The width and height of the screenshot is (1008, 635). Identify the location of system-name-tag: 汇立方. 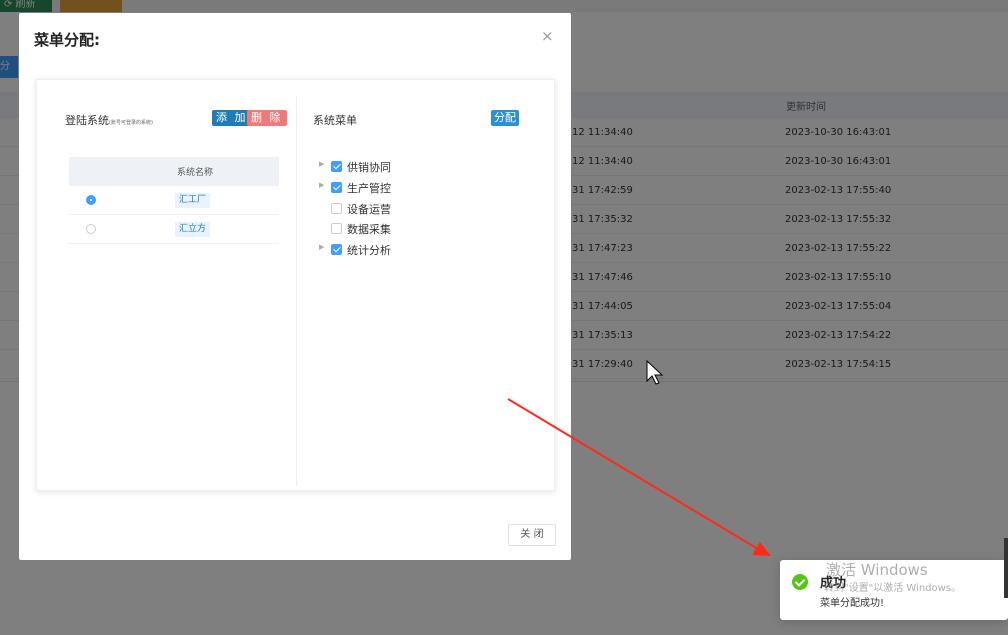
(193, 229).